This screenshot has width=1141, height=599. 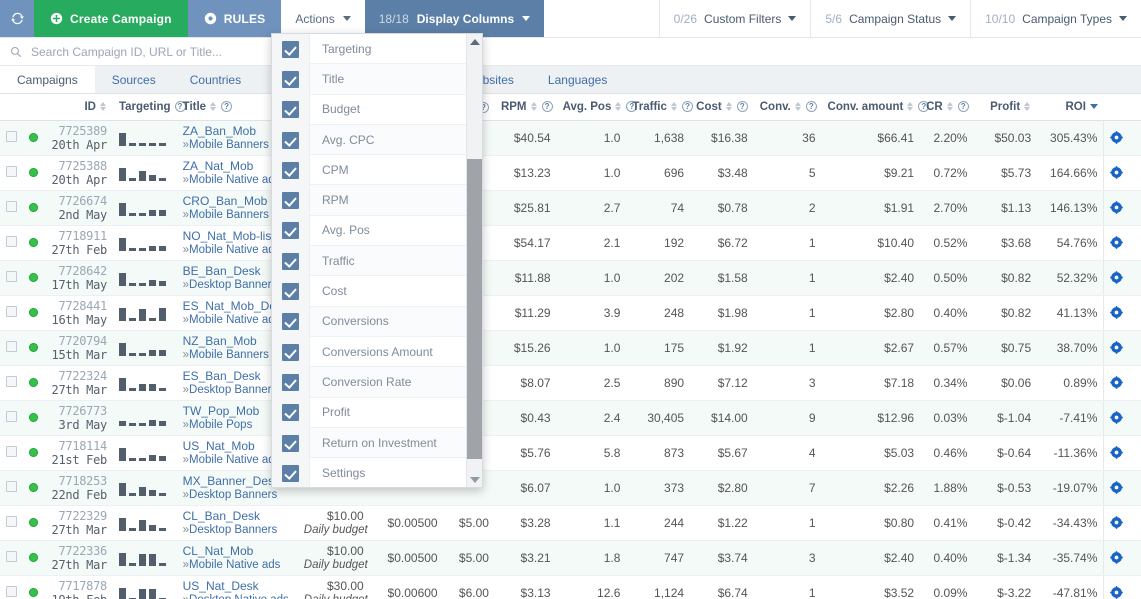 What do you see at coordinates (369, 261) in the screenshot?
I see `column-toggle-traffic: Traffic` at bounding box center [369, 261].